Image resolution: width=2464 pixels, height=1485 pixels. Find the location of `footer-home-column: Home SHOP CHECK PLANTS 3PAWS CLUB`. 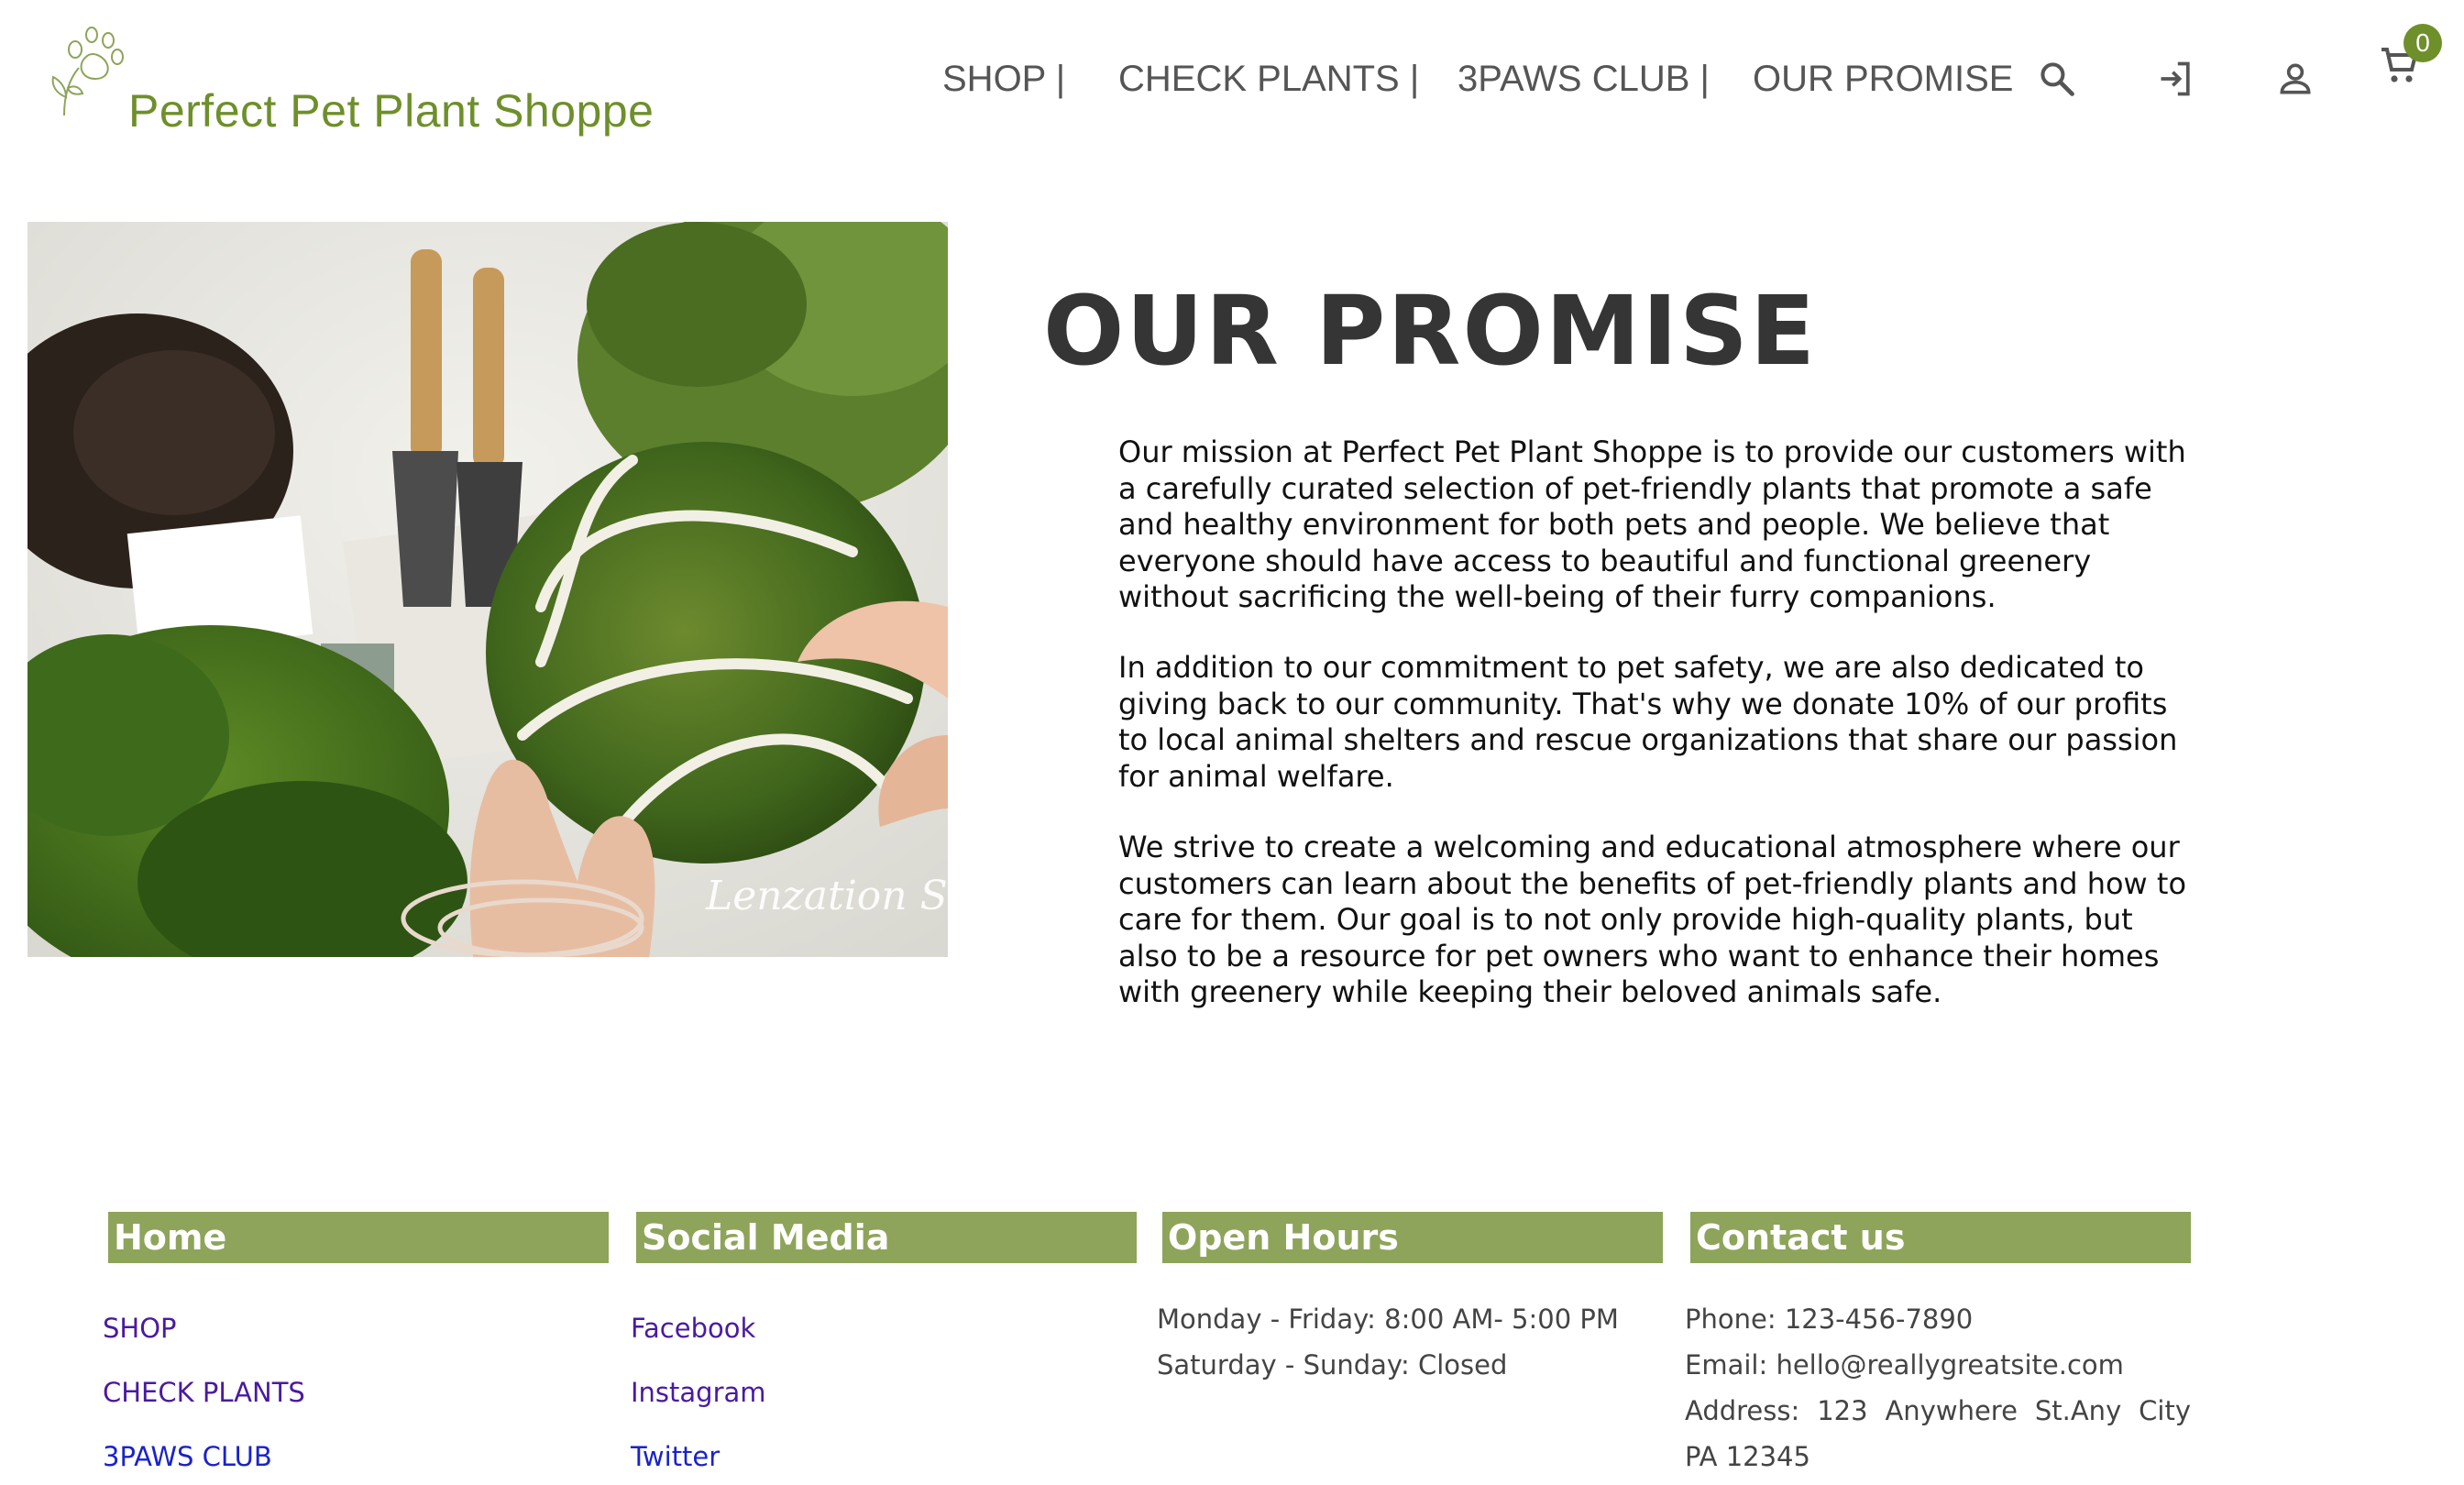

footer-home-column: Home SHOP CHECK PLANTS 3PAWS CLUB is located at coordinates (356, 1348).